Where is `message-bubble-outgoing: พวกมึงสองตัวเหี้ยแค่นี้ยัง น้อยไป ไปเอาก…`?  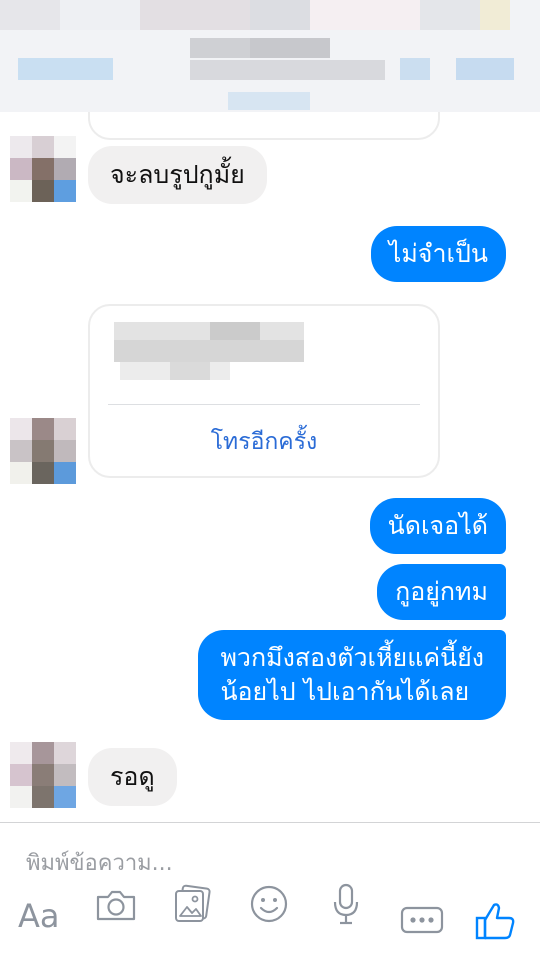 message-bubble-outgoing: พวกมึงสองตัวเหี้ยแค่นี้ยัง น้อยไป ไปเอาก… is located at coordinates (352, 675).